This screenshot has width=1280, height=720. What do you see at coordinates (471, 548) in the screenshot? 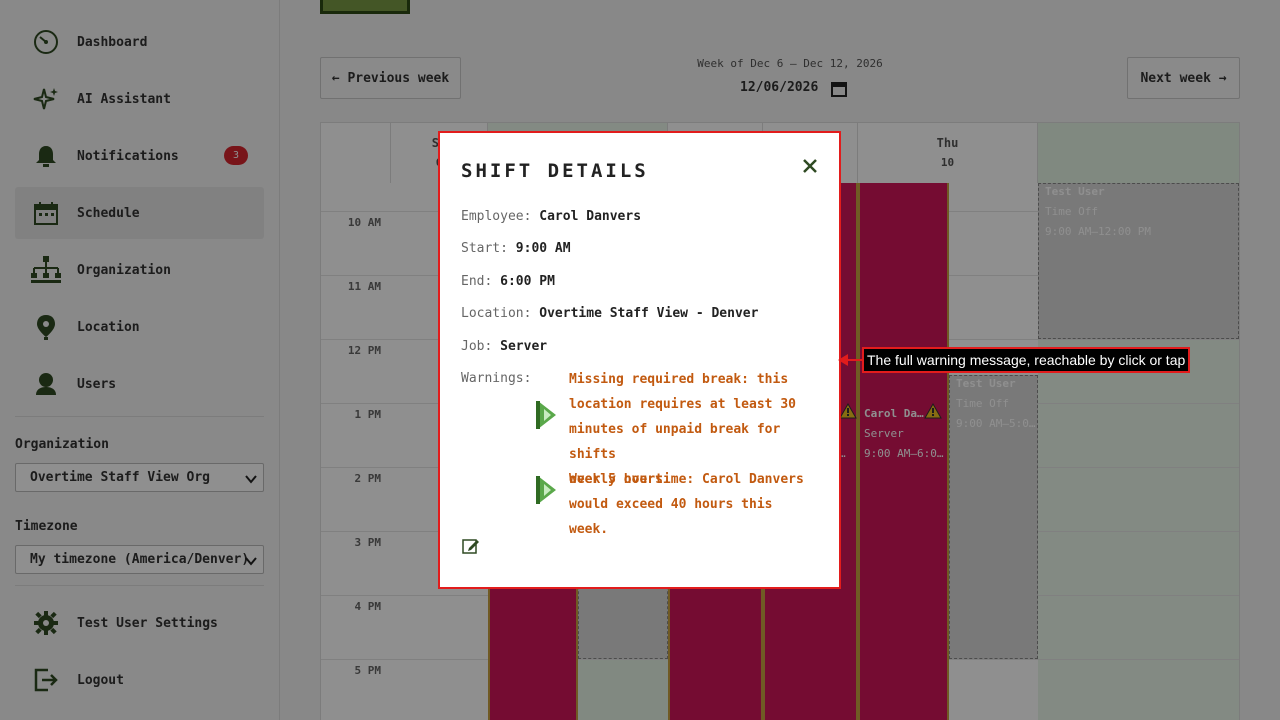
I see `edit-icon` at bounding box center [471, 548].